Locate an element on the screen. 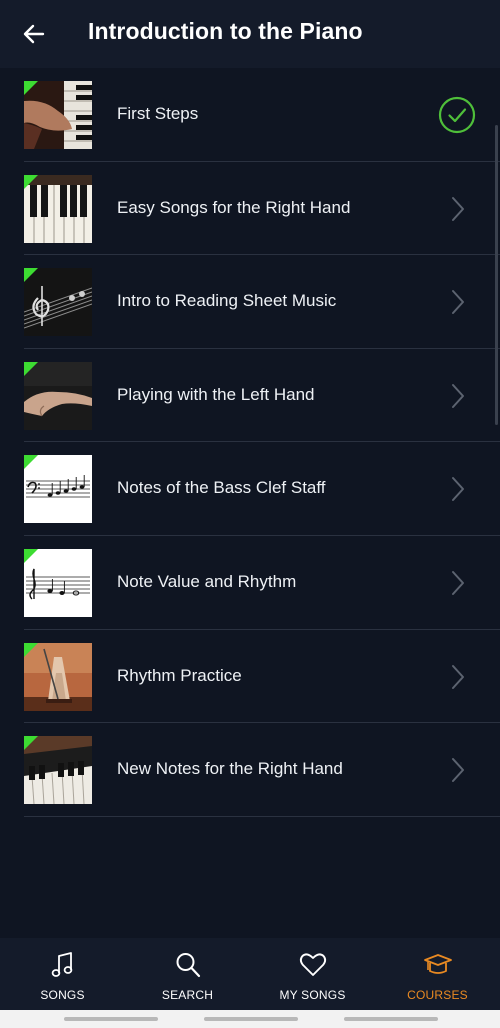  lesson-title: Note Value and Rhythm is located at coordinates (207, 581).